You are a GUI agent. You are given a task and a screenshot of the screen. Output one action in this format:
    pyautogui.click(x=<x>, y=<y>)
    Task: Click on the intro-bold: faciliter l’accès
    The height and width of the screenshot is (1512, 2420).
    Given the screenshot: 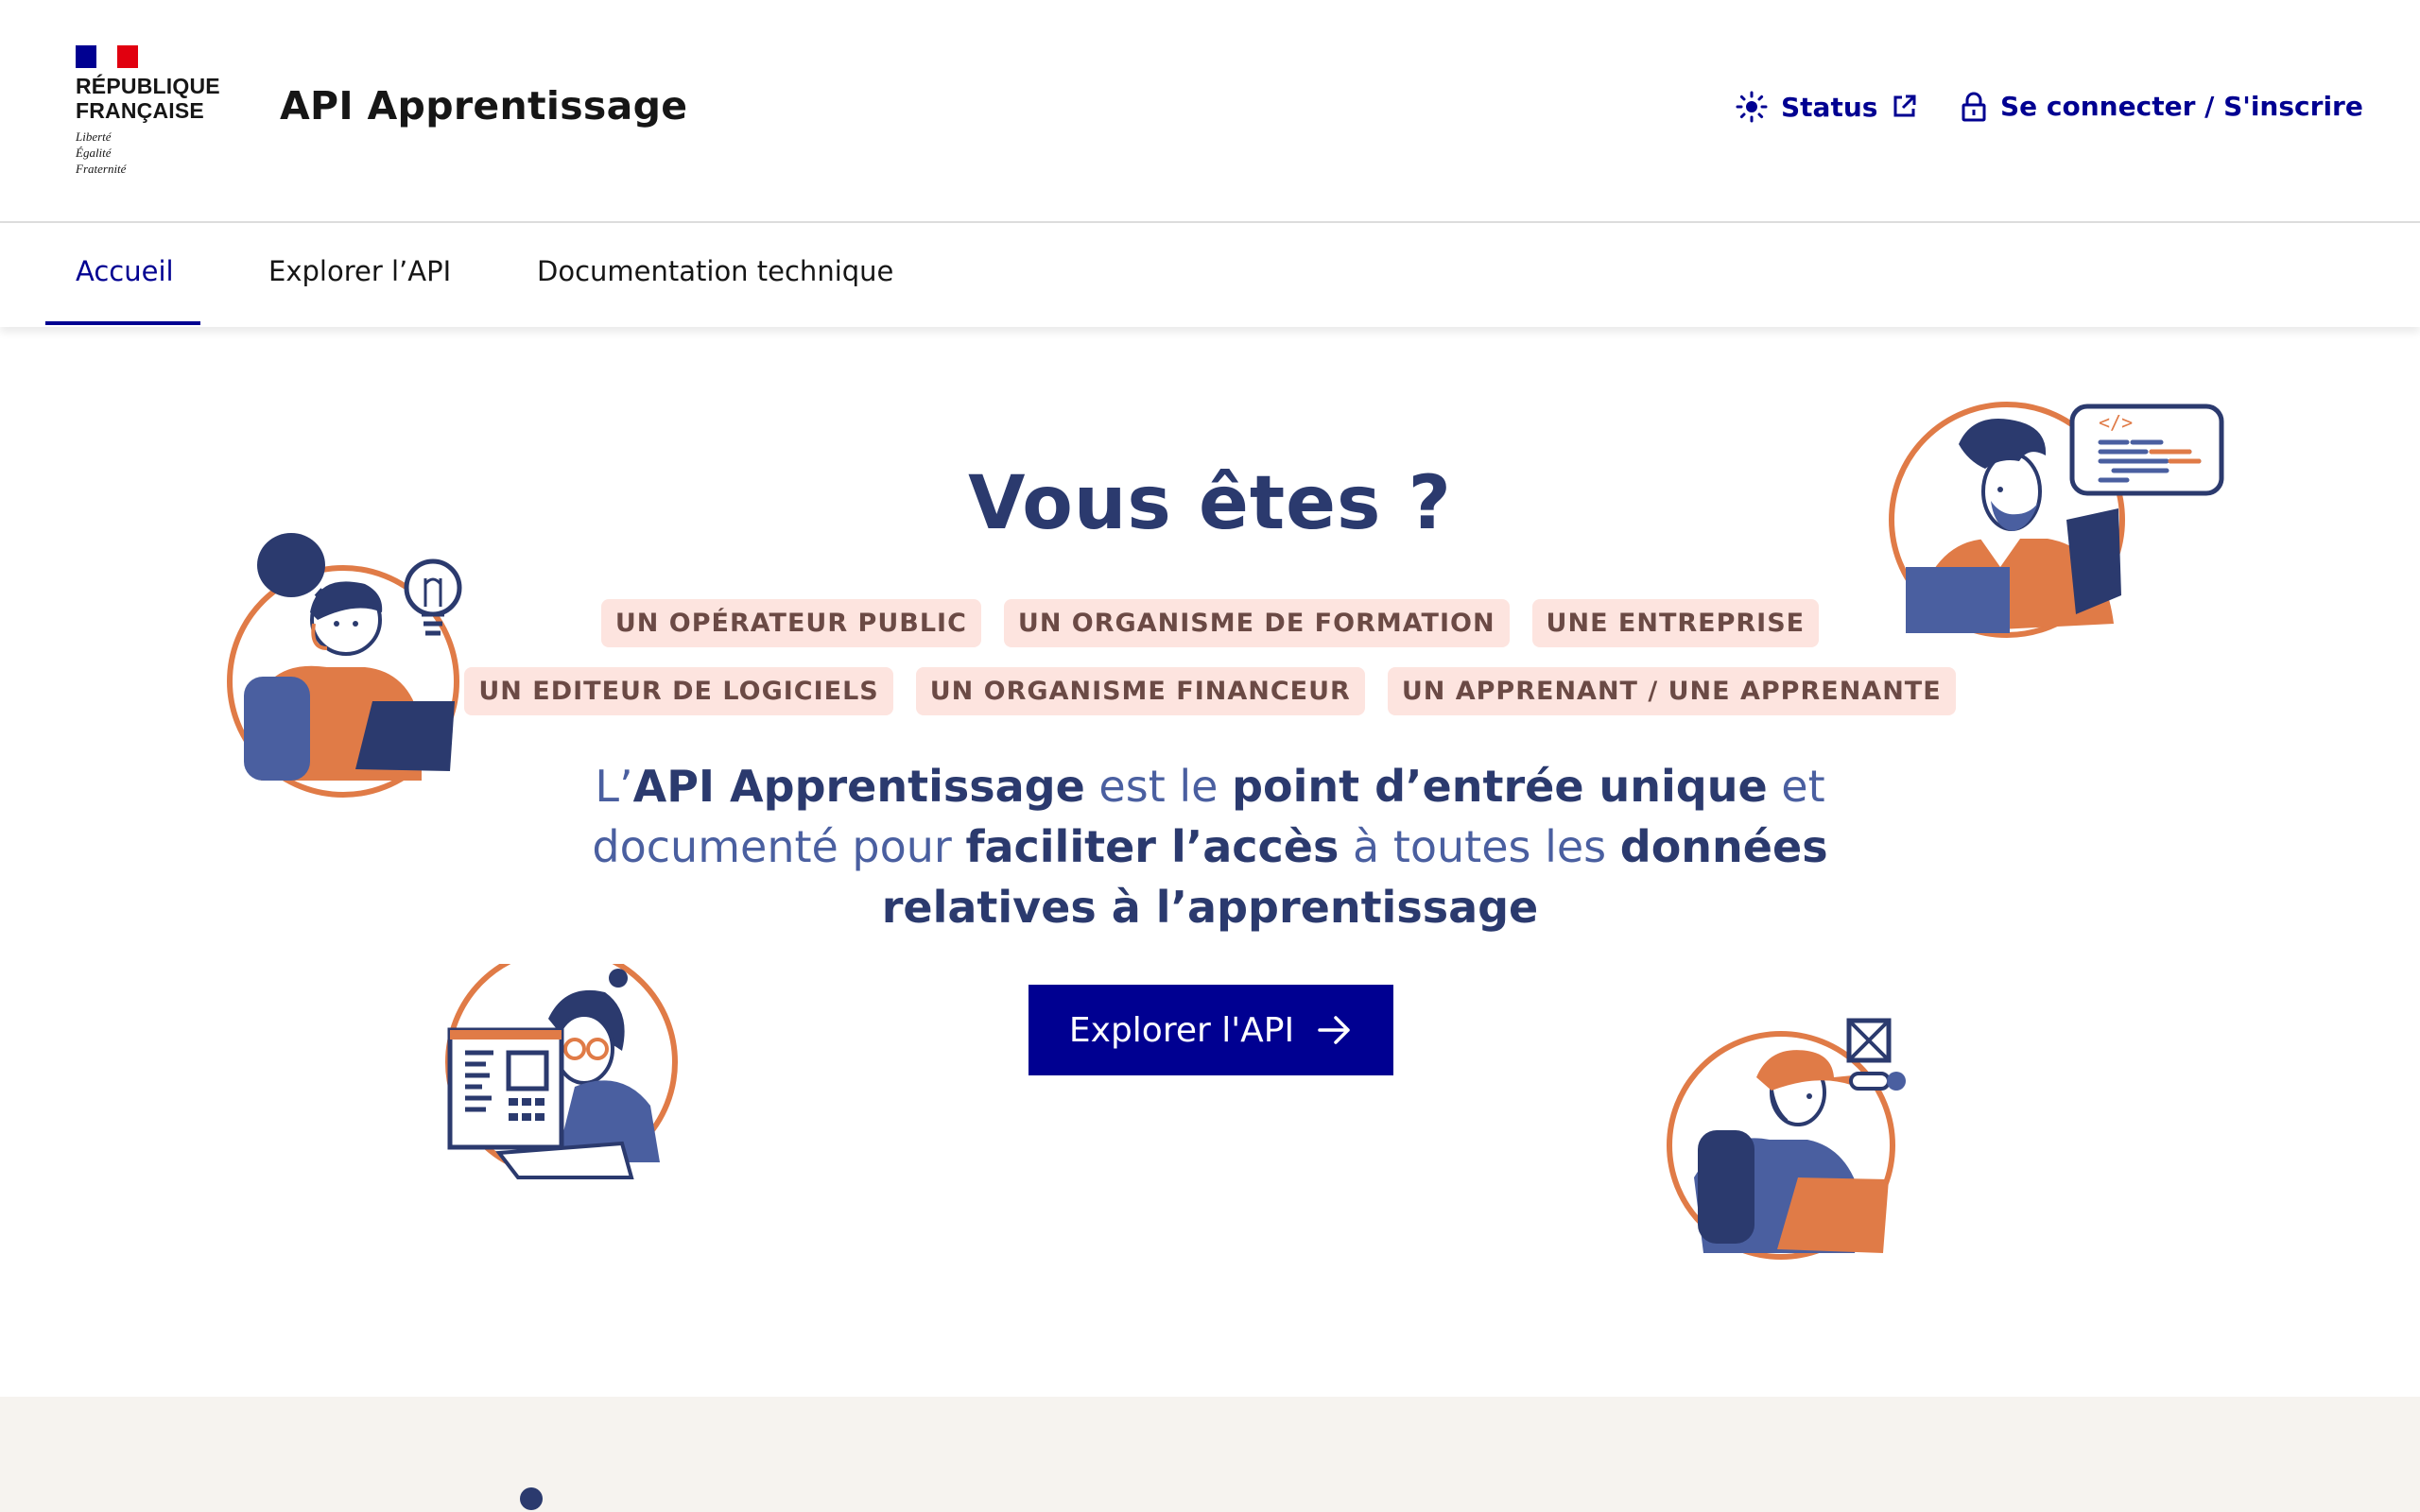 What is the action you would take?
    pyautogui.click(x=1153, y=846)
    